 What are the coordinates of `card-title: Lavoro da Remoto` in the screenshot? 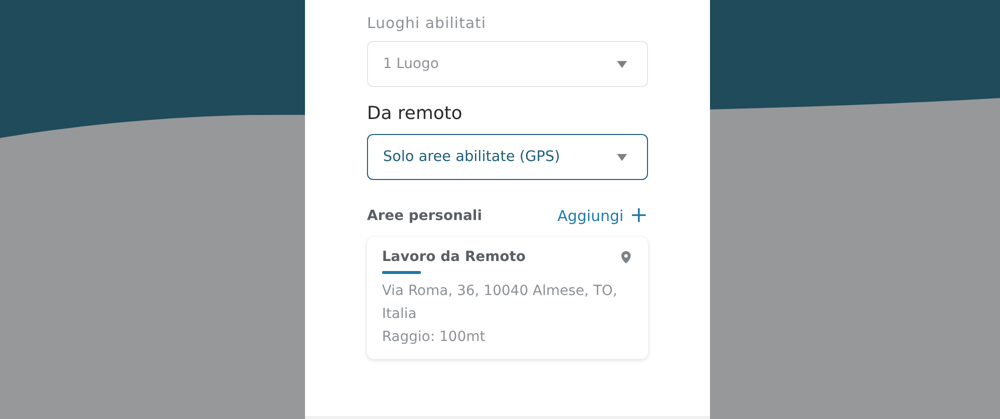 It's located at (454, 257).